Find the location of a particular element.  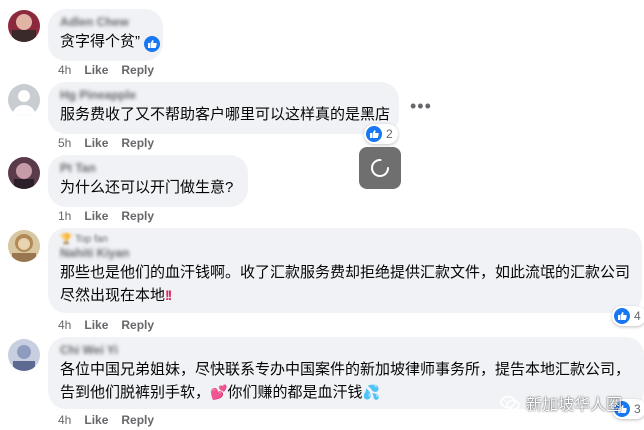

comment-text: 服务费收了又不帮助客户哪里可以这样真的是黑店 is located at coordinates (225, 114).